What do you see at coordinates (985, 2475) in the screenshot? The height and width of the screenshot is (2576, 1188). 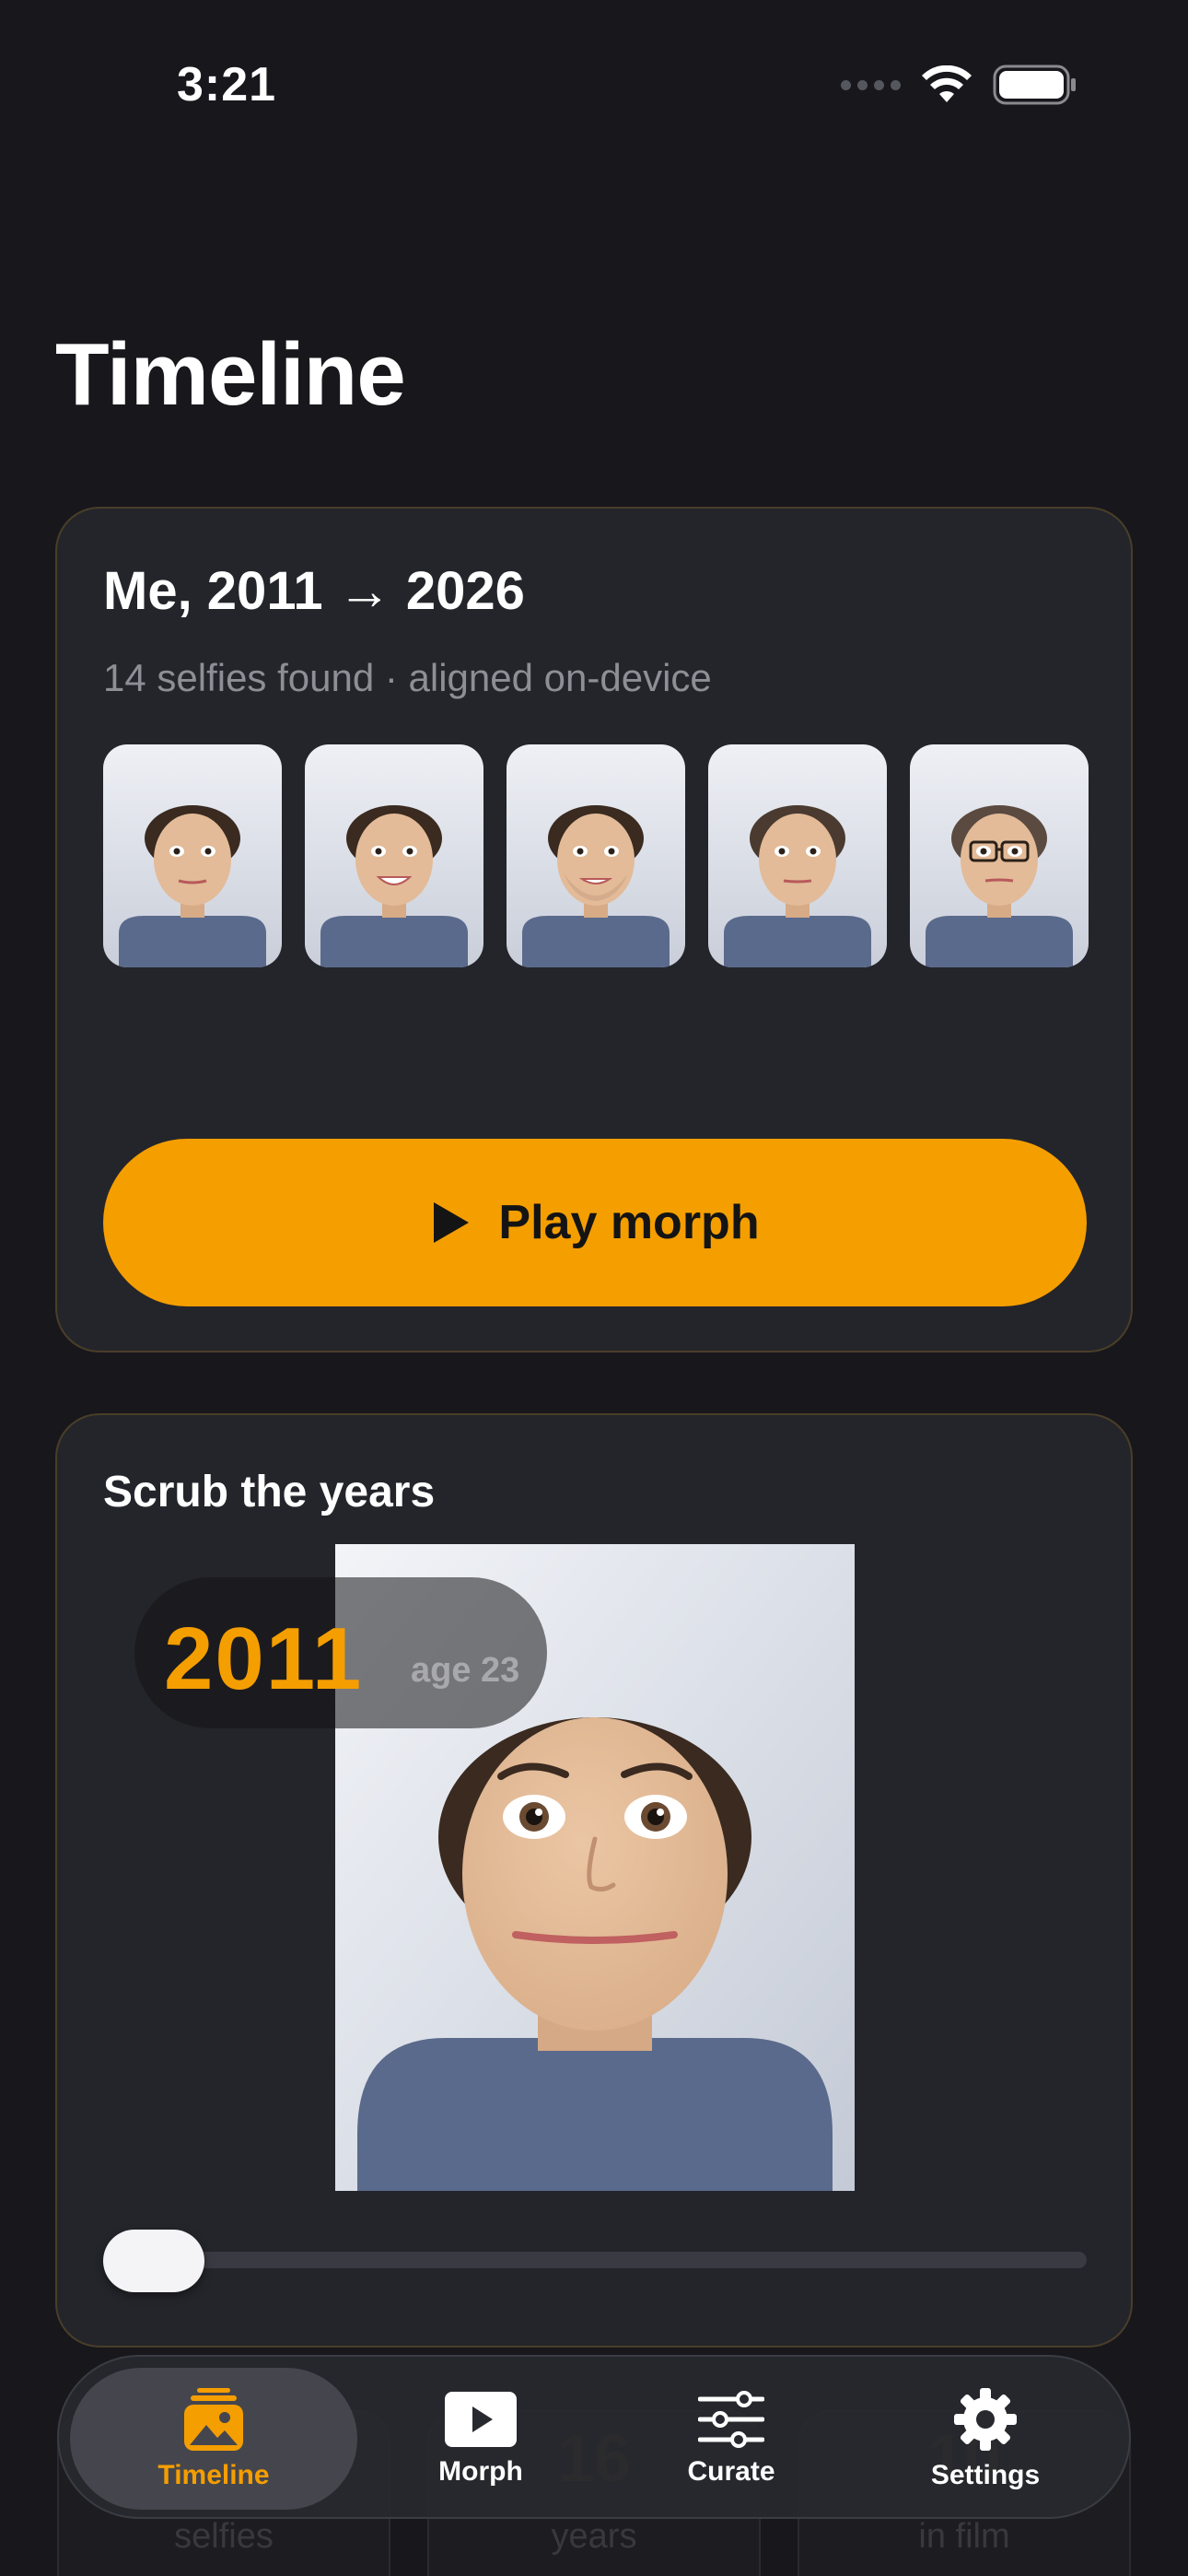 I see `tab-label: Settings` at bounding box center [985, 2475].